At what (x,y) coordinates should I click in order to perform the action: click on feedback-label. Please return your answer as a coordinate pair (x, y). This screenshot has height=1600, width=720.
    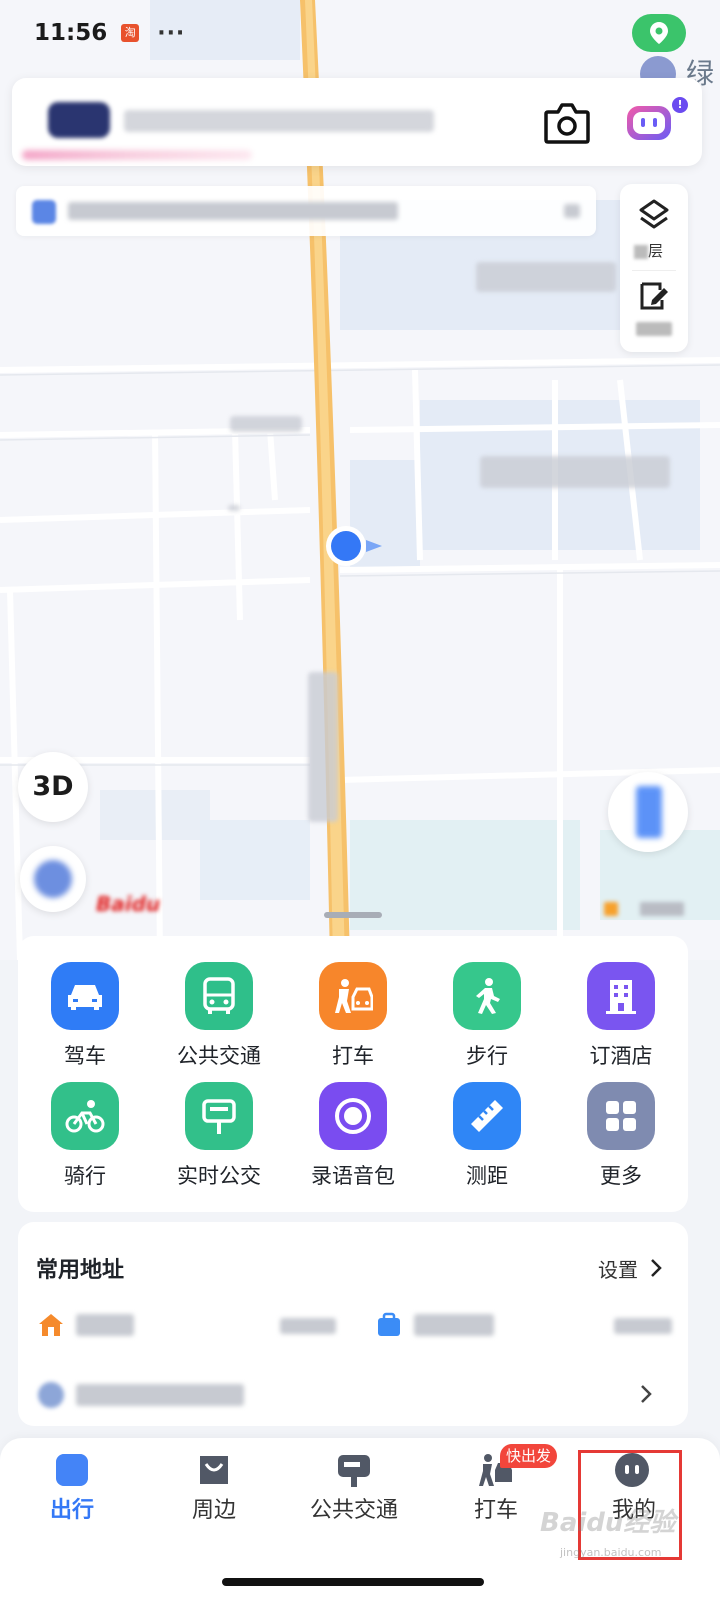
    Looking at the image, I should click on (654, 329).